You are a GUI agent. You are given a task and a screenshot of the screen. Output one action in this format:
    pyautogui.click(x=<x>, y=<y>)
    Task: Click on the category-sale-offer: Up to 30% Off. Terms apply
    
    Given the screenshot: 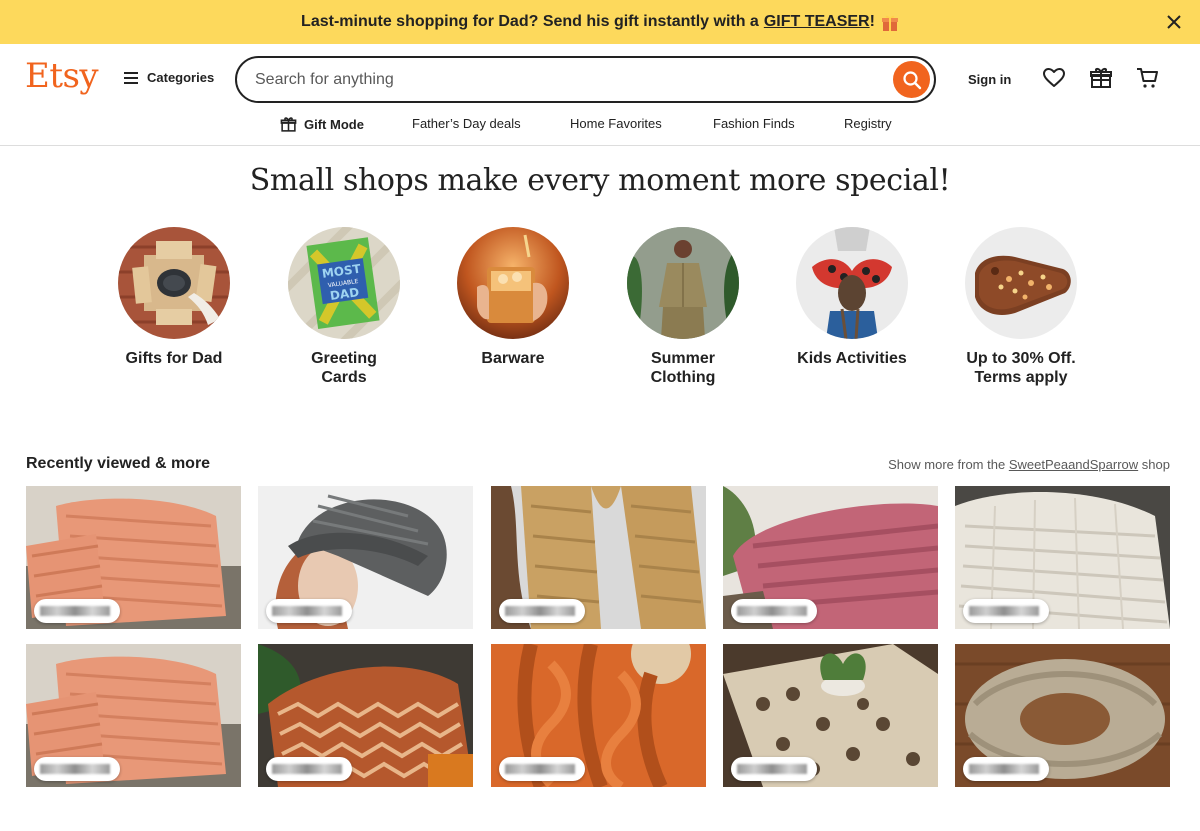 What is the action you would take?
    pyautogui.click(x=1021, y=307)
    